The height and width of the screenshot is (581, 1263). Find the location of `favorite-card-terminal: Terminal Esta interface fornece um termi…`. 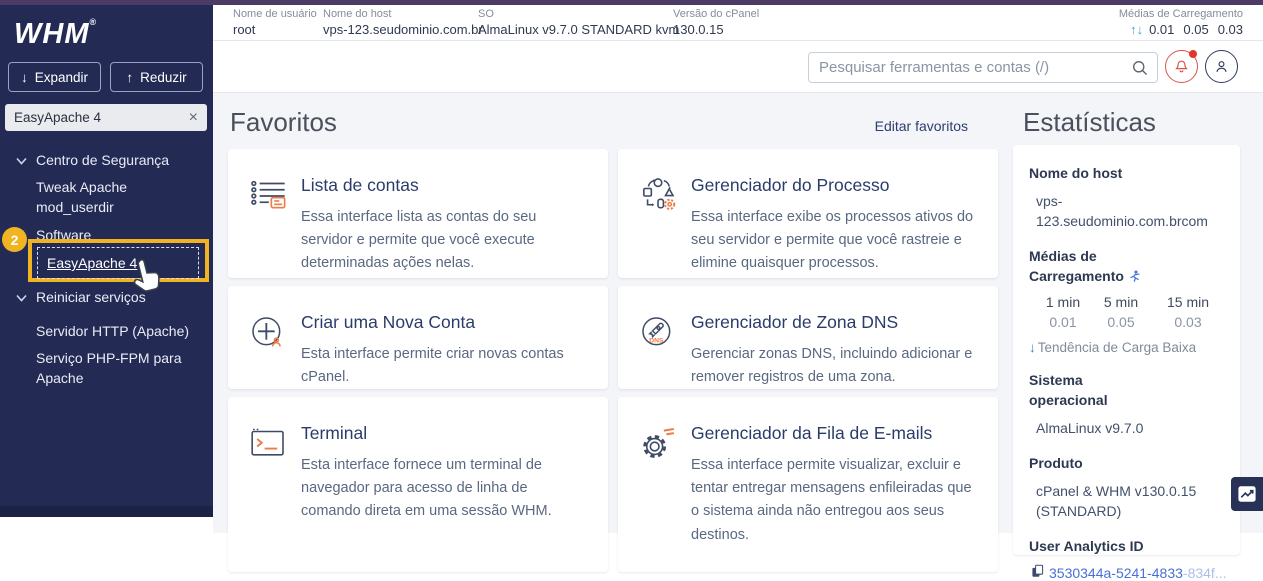

favorite-card-terminal: Terminal Esta interface fornece um termi… is located at coordinates (418, 484).